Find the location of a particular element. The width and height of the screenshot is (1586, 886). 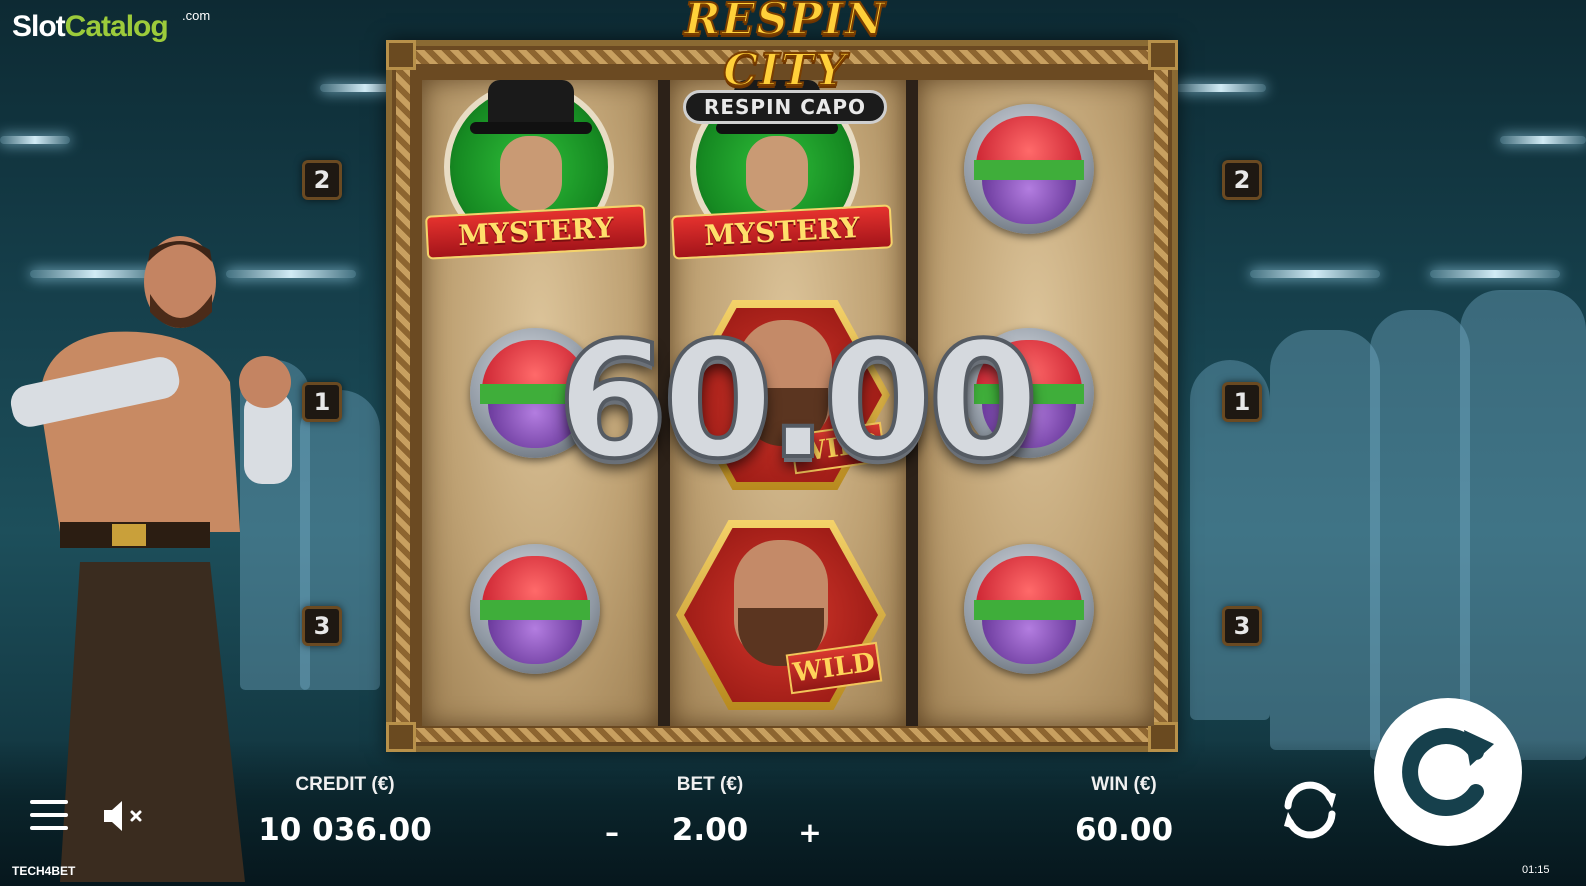

game-title-sub: RESPIN CAPO is located at coordinates (785, 107).